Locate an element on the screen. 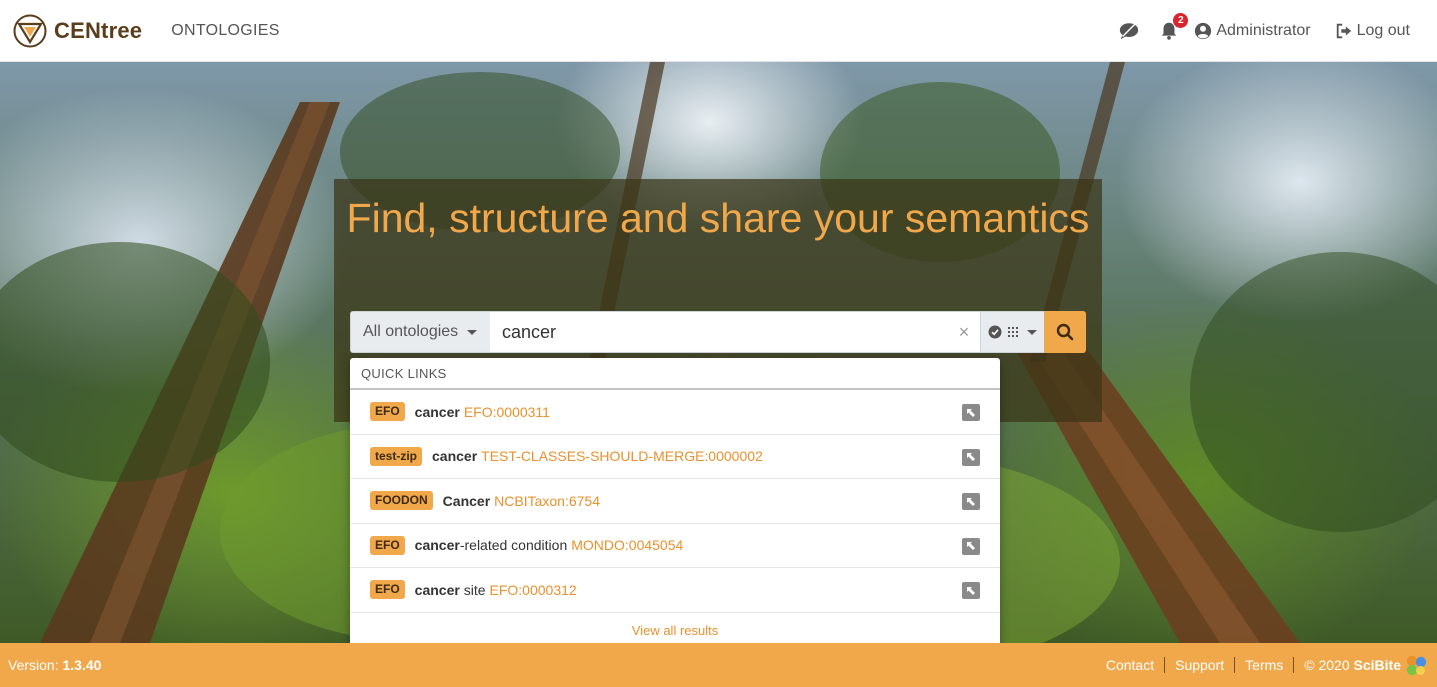 Image resolution: width=1437 pixels, height=687 pixels. quick-link-item: EFO cancer site EFO:0000312 is located at coordinates (675, 590).